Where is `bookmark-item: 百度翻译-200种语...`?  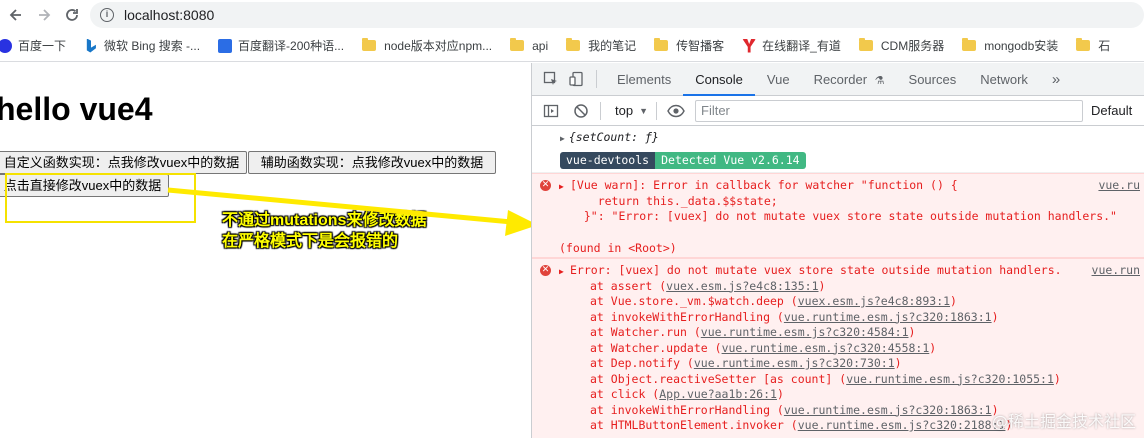 bookmark-item: 百度翻译-200种语... is located at coordinates (281, 45).